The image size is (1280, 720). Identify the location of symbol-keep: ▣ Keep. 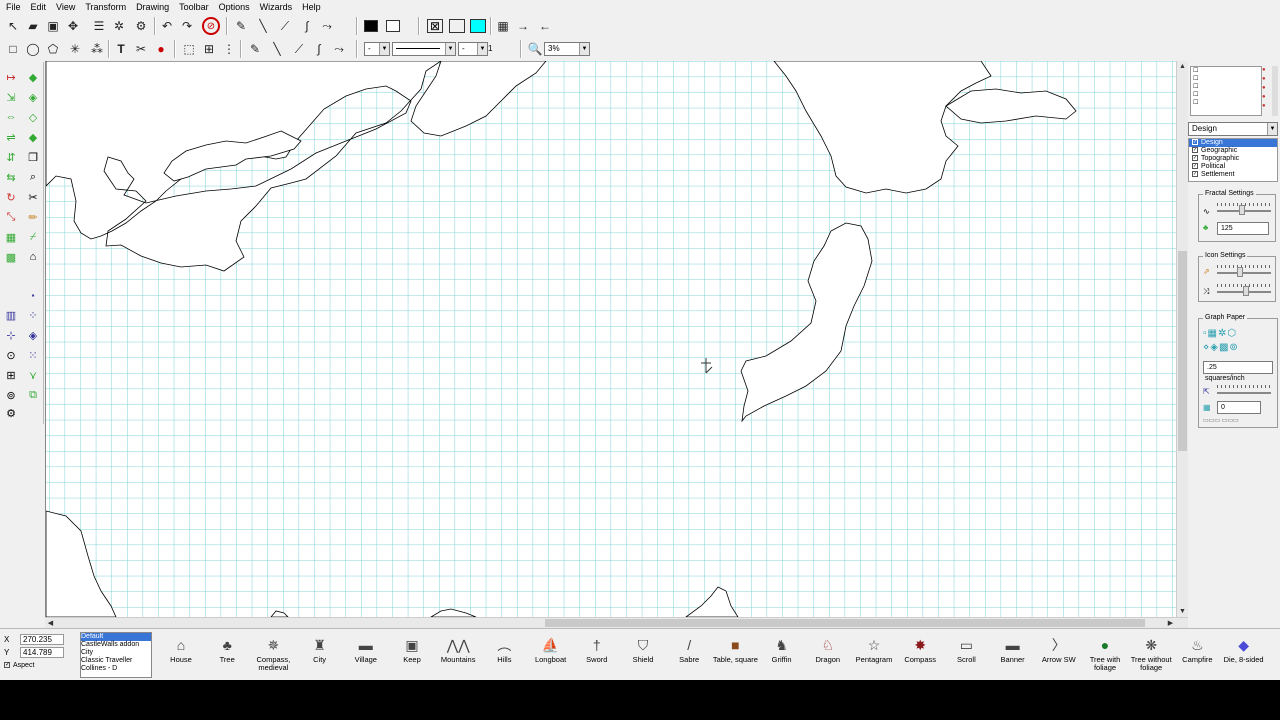
(412, 655).